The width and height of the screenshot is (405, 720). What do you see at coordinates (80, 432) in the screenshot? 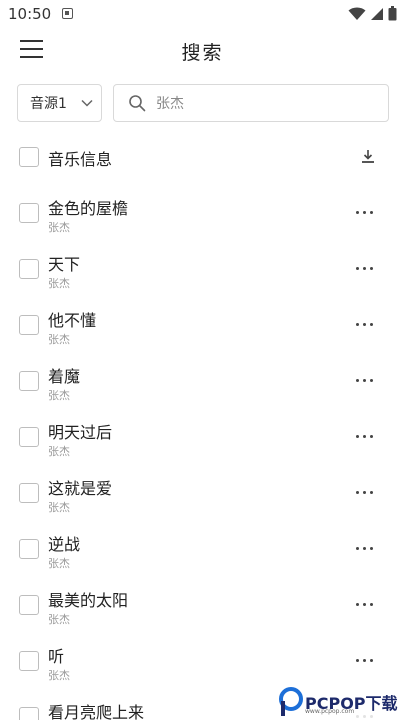
I see `song-title: 明天过后` at bounding box center [80, 432].